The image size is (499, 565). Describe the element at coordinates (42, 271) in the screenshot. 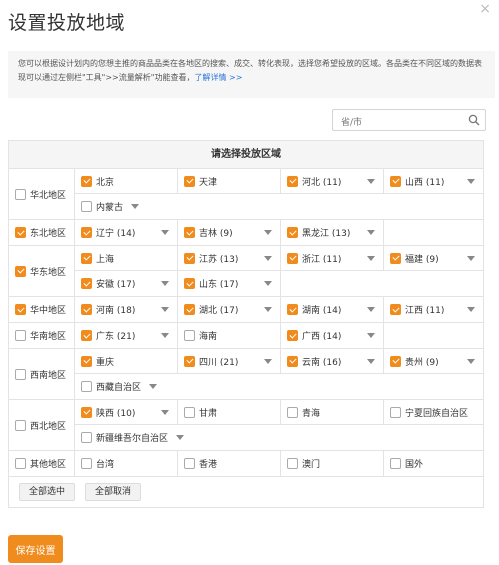

I see `region-cell: 华东地区` at that location.